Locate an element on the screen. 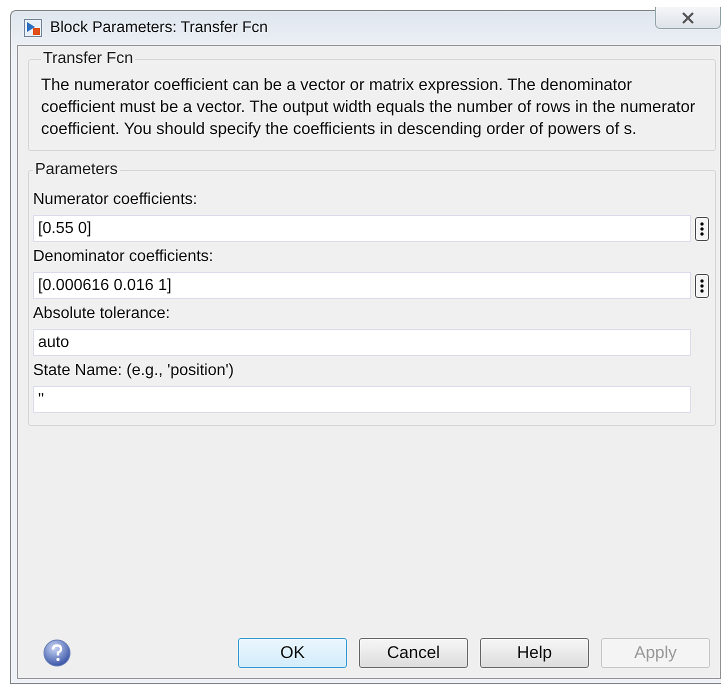 Image resolution: width=723 pixels, height=686 pixels. close-icon is located at coordinates (688, 18).